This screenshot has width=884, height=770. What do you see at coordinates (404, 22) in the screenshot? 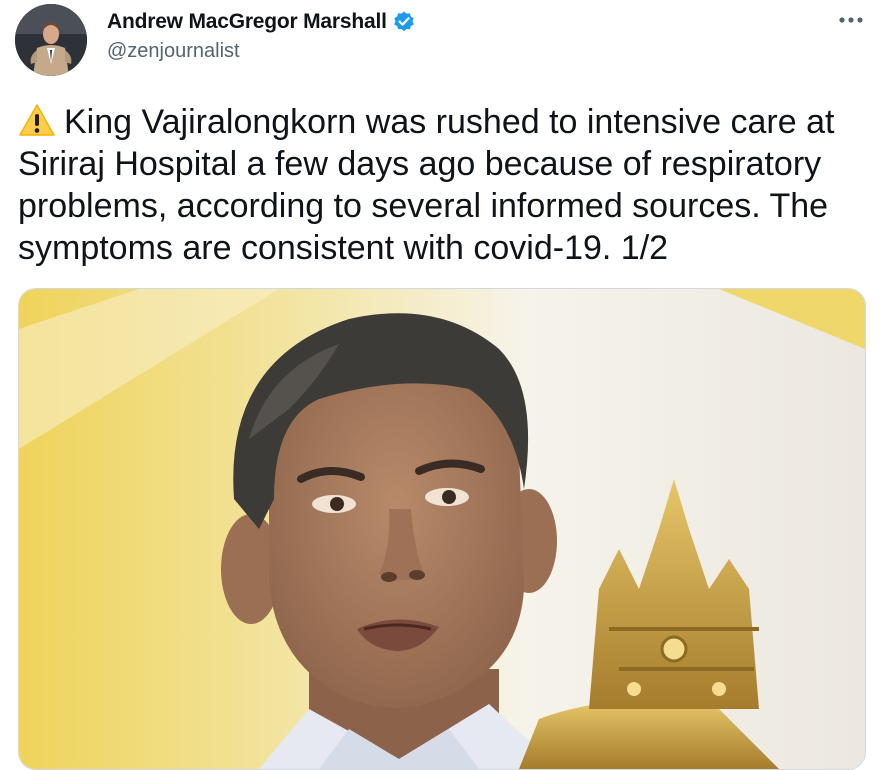
I see `verified-badge-icon` at bounding box center [404, 22].